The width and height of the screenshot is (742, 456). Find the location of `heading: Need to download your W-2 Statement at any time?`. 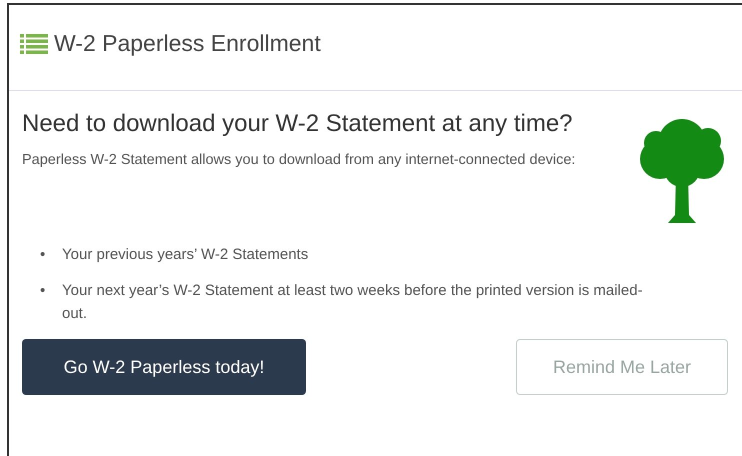

heading: Need to download your W-2 Statement at any time? is located at coordinates (298, 124).